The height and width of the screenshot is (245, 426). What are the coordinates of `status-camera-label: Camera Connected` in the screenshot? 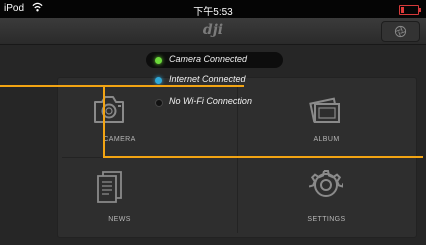 It's located at (208, 59).